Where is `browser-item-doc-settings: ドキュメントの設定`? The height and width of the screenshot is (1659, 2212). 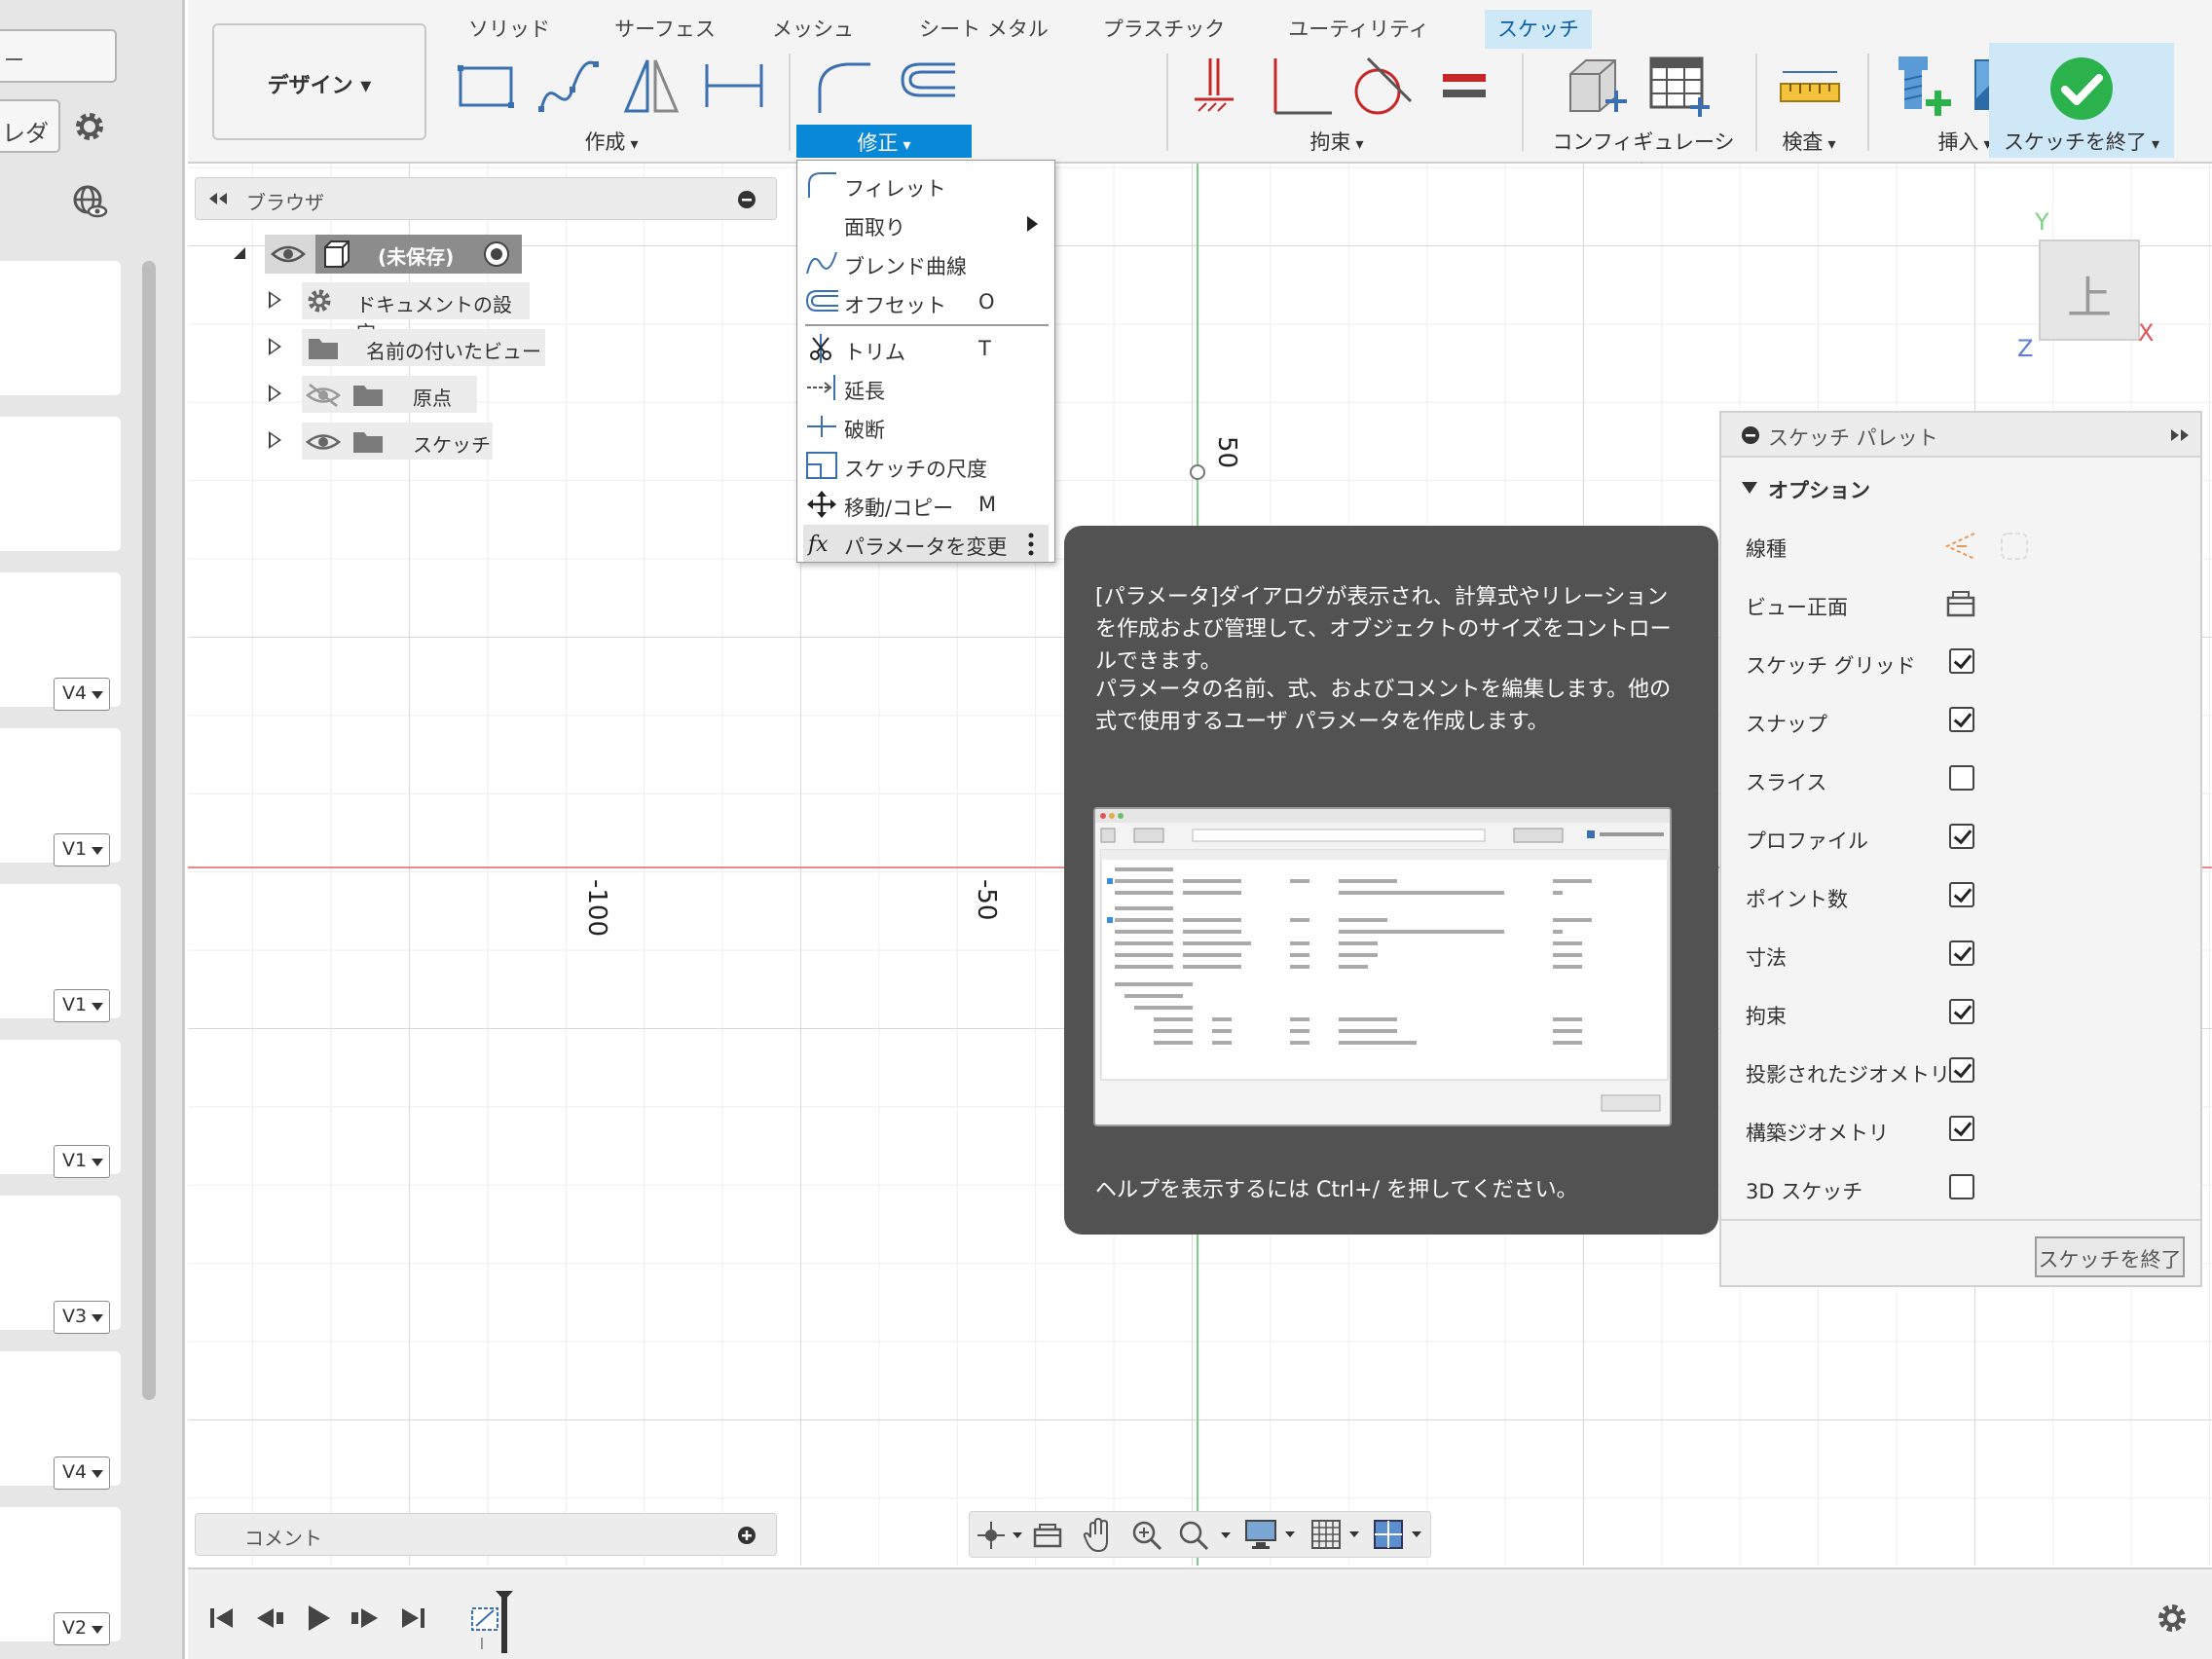 browser-item-doc-settings: ドキュメントの設定 is located at coordinates (416, 313).